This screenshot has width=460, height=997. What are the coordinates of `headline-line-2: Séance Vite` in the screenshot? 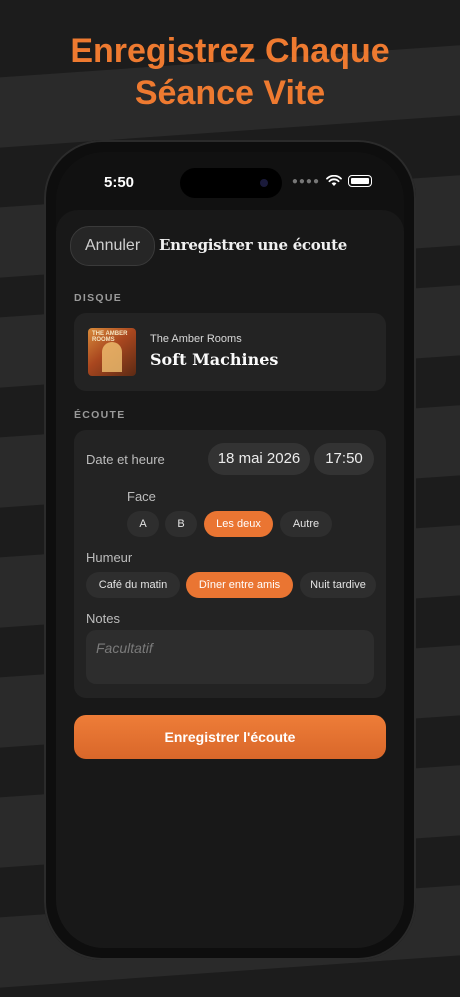 It's located at (230, 93).